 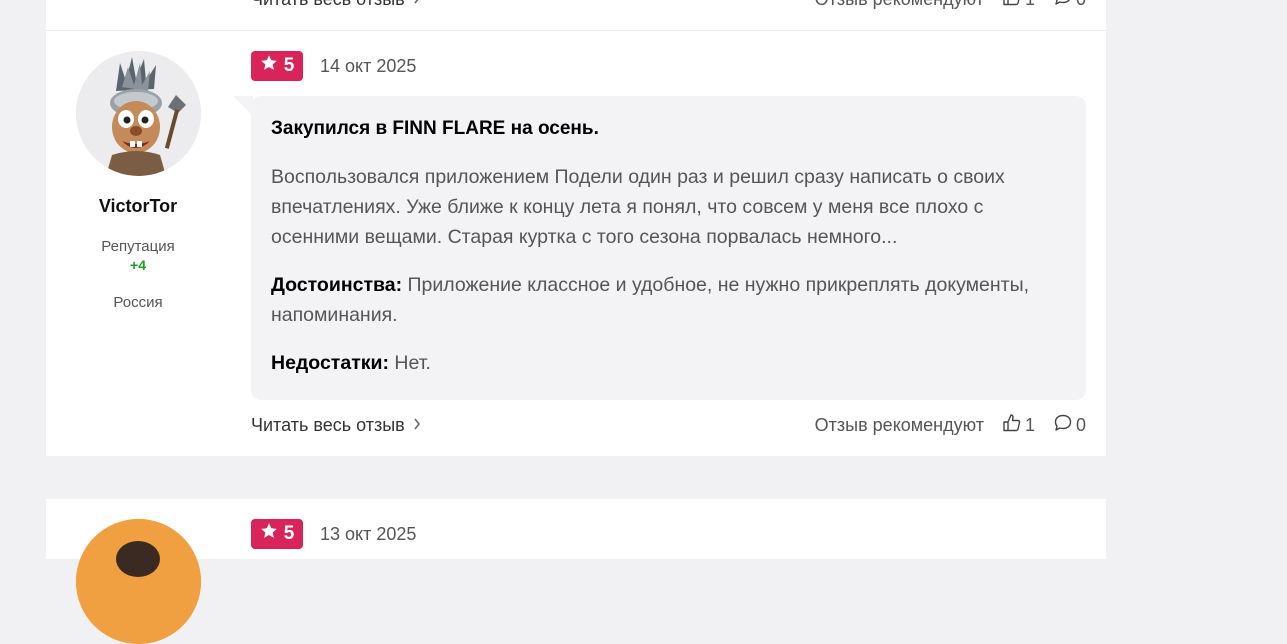 What do you see at coordinates (368, 534) in the screenshot?
I see `review-date: 13 окт 2025` at bounding box center [368, 534].